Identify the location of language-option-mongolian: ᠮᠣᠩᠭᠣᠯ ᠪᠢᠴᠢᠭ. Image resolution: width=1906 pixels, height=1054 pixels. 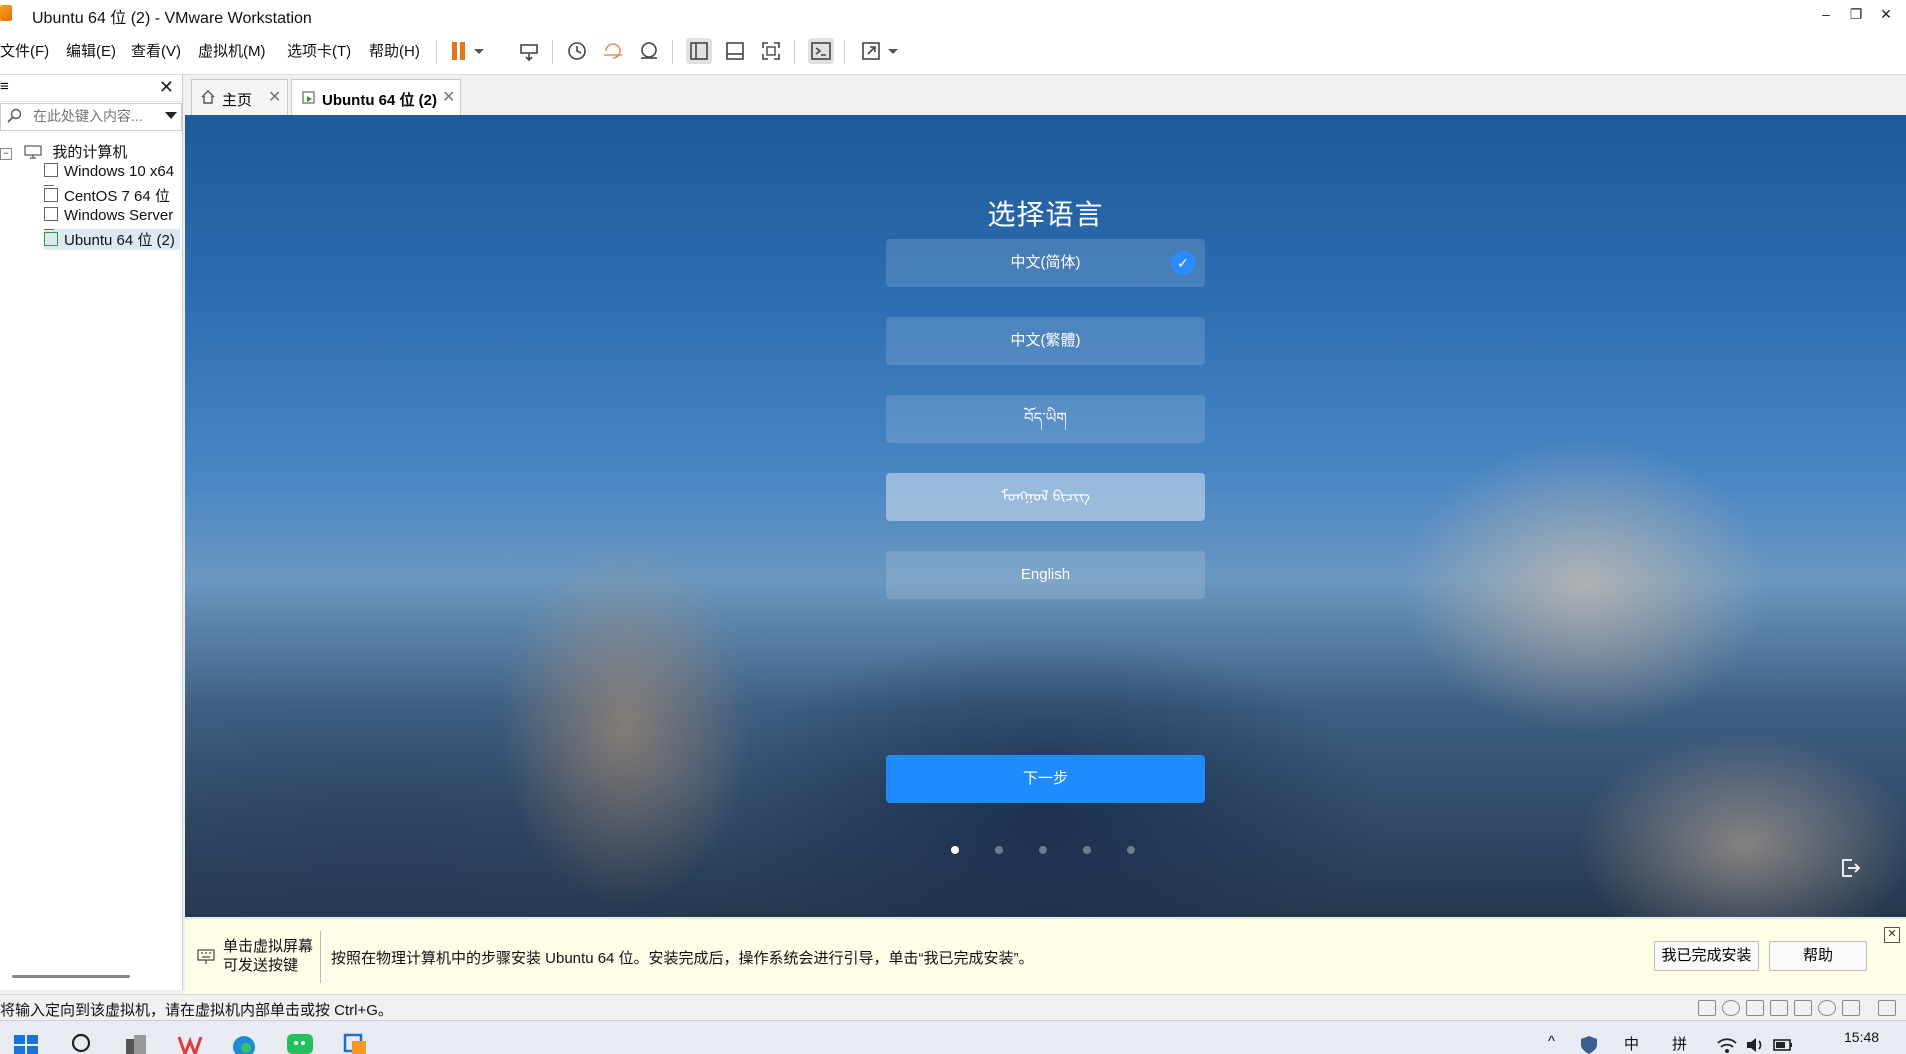
(1045, 497).